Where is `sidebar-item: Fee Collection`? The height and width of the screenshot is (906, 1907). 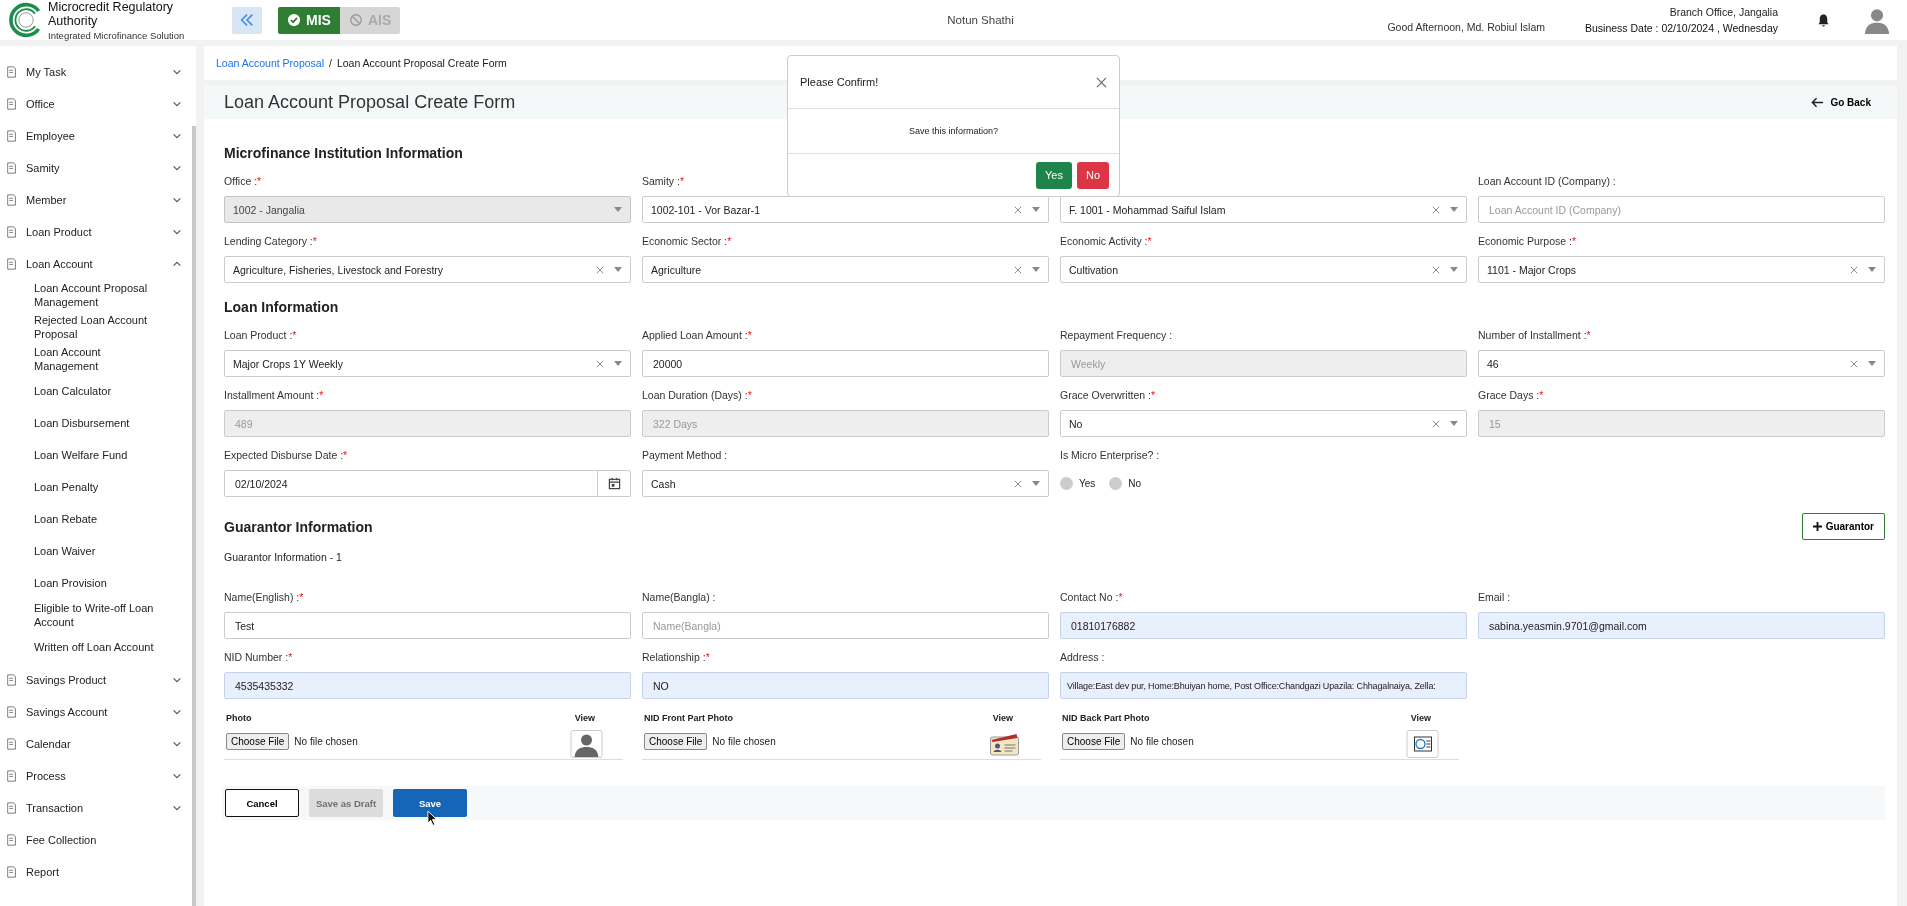
sidebar-item: Fee Collection is located at coordinates (96, 840).